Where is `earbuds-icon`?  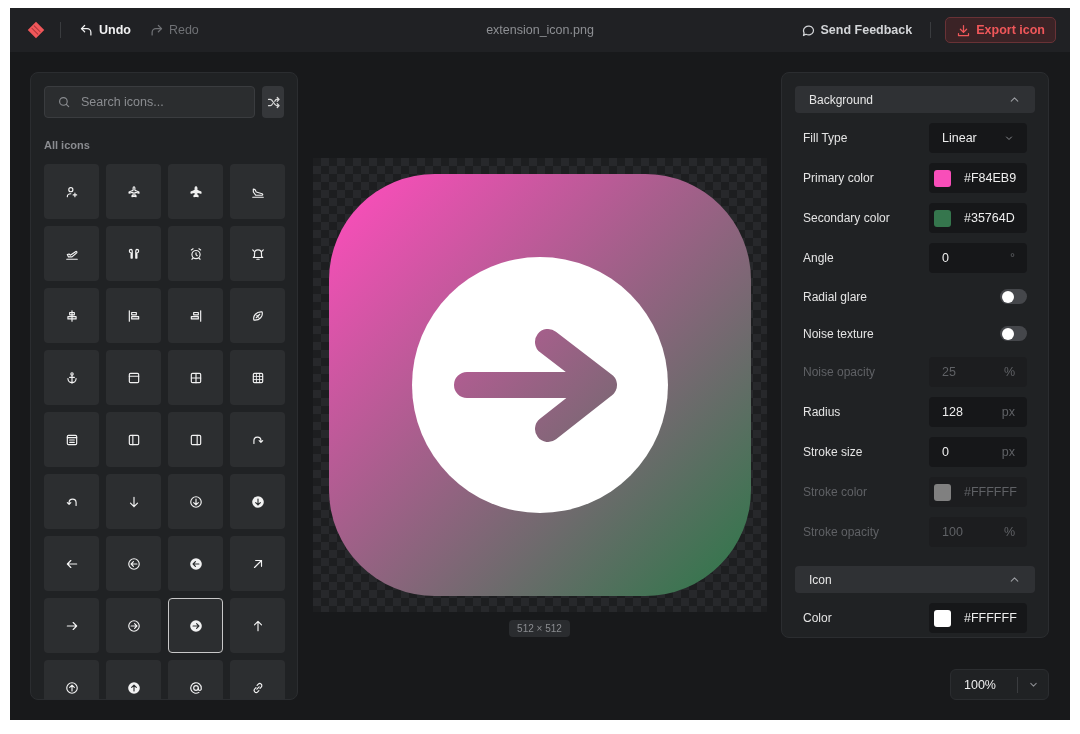
earbuds-icon is located at coordinates (133, 253).